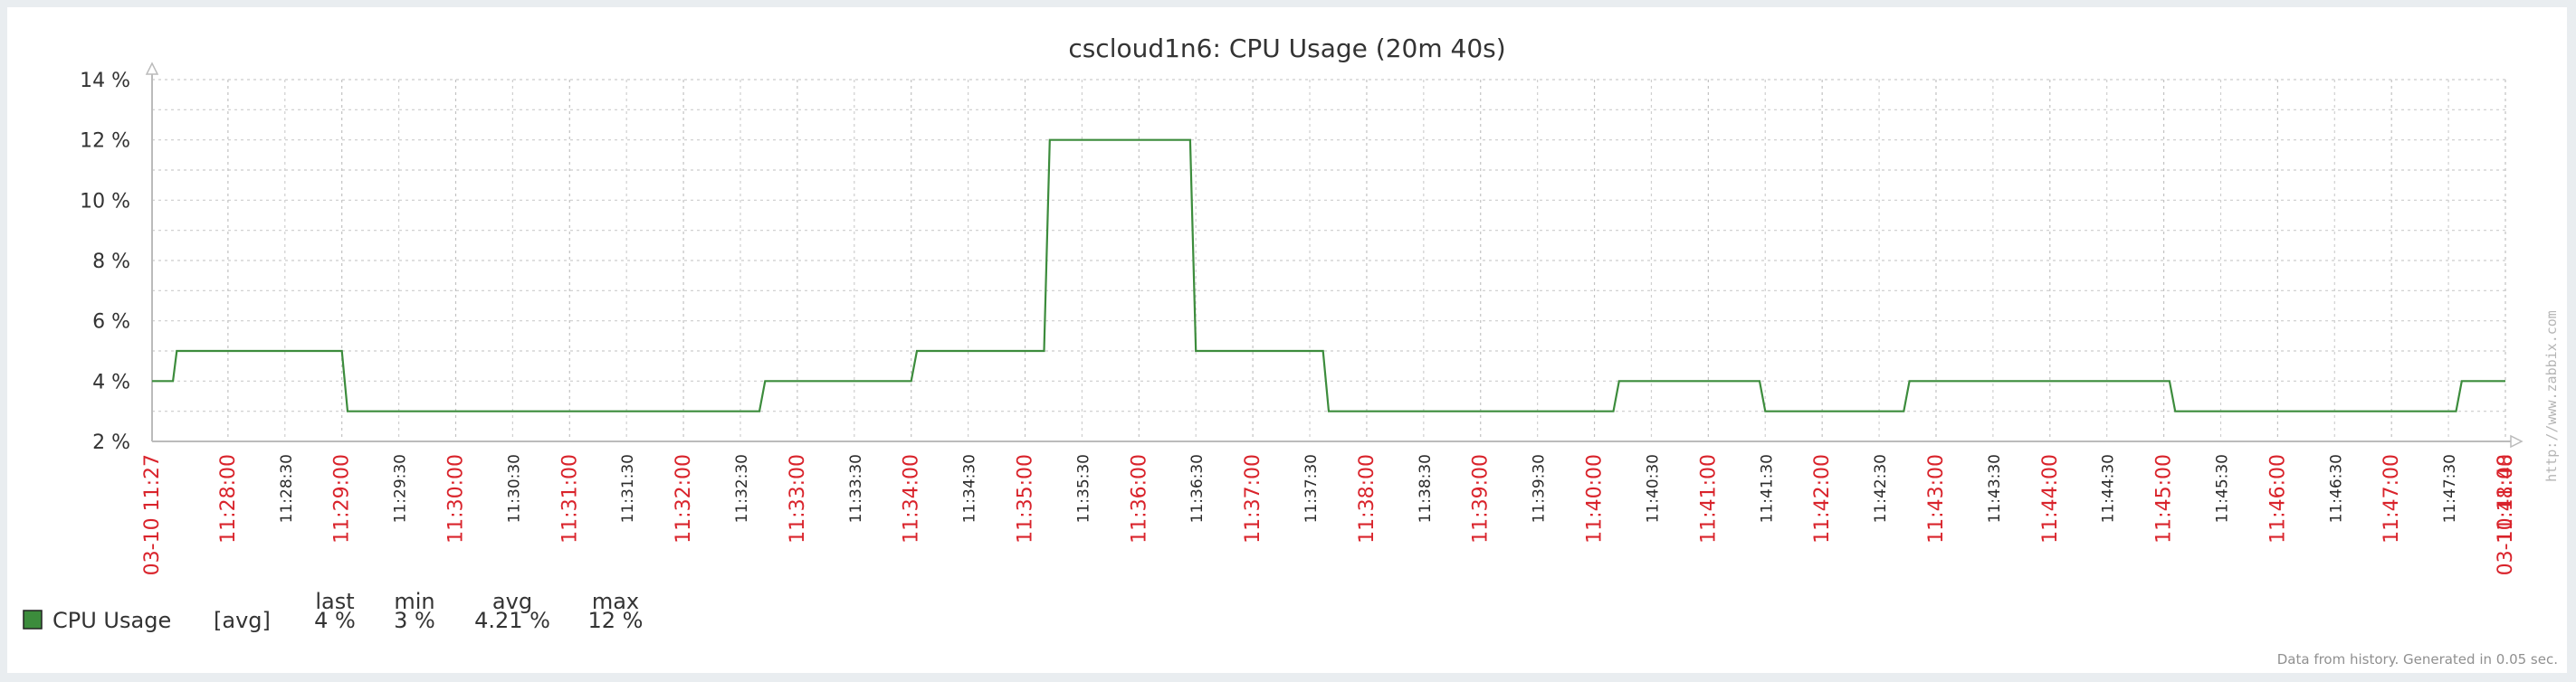 This screenshot has height=682, width=2576. Describe the element at coordinates (1197, 488) in the screenshot. I see `x-tick-label: 11:36:30` at that location.